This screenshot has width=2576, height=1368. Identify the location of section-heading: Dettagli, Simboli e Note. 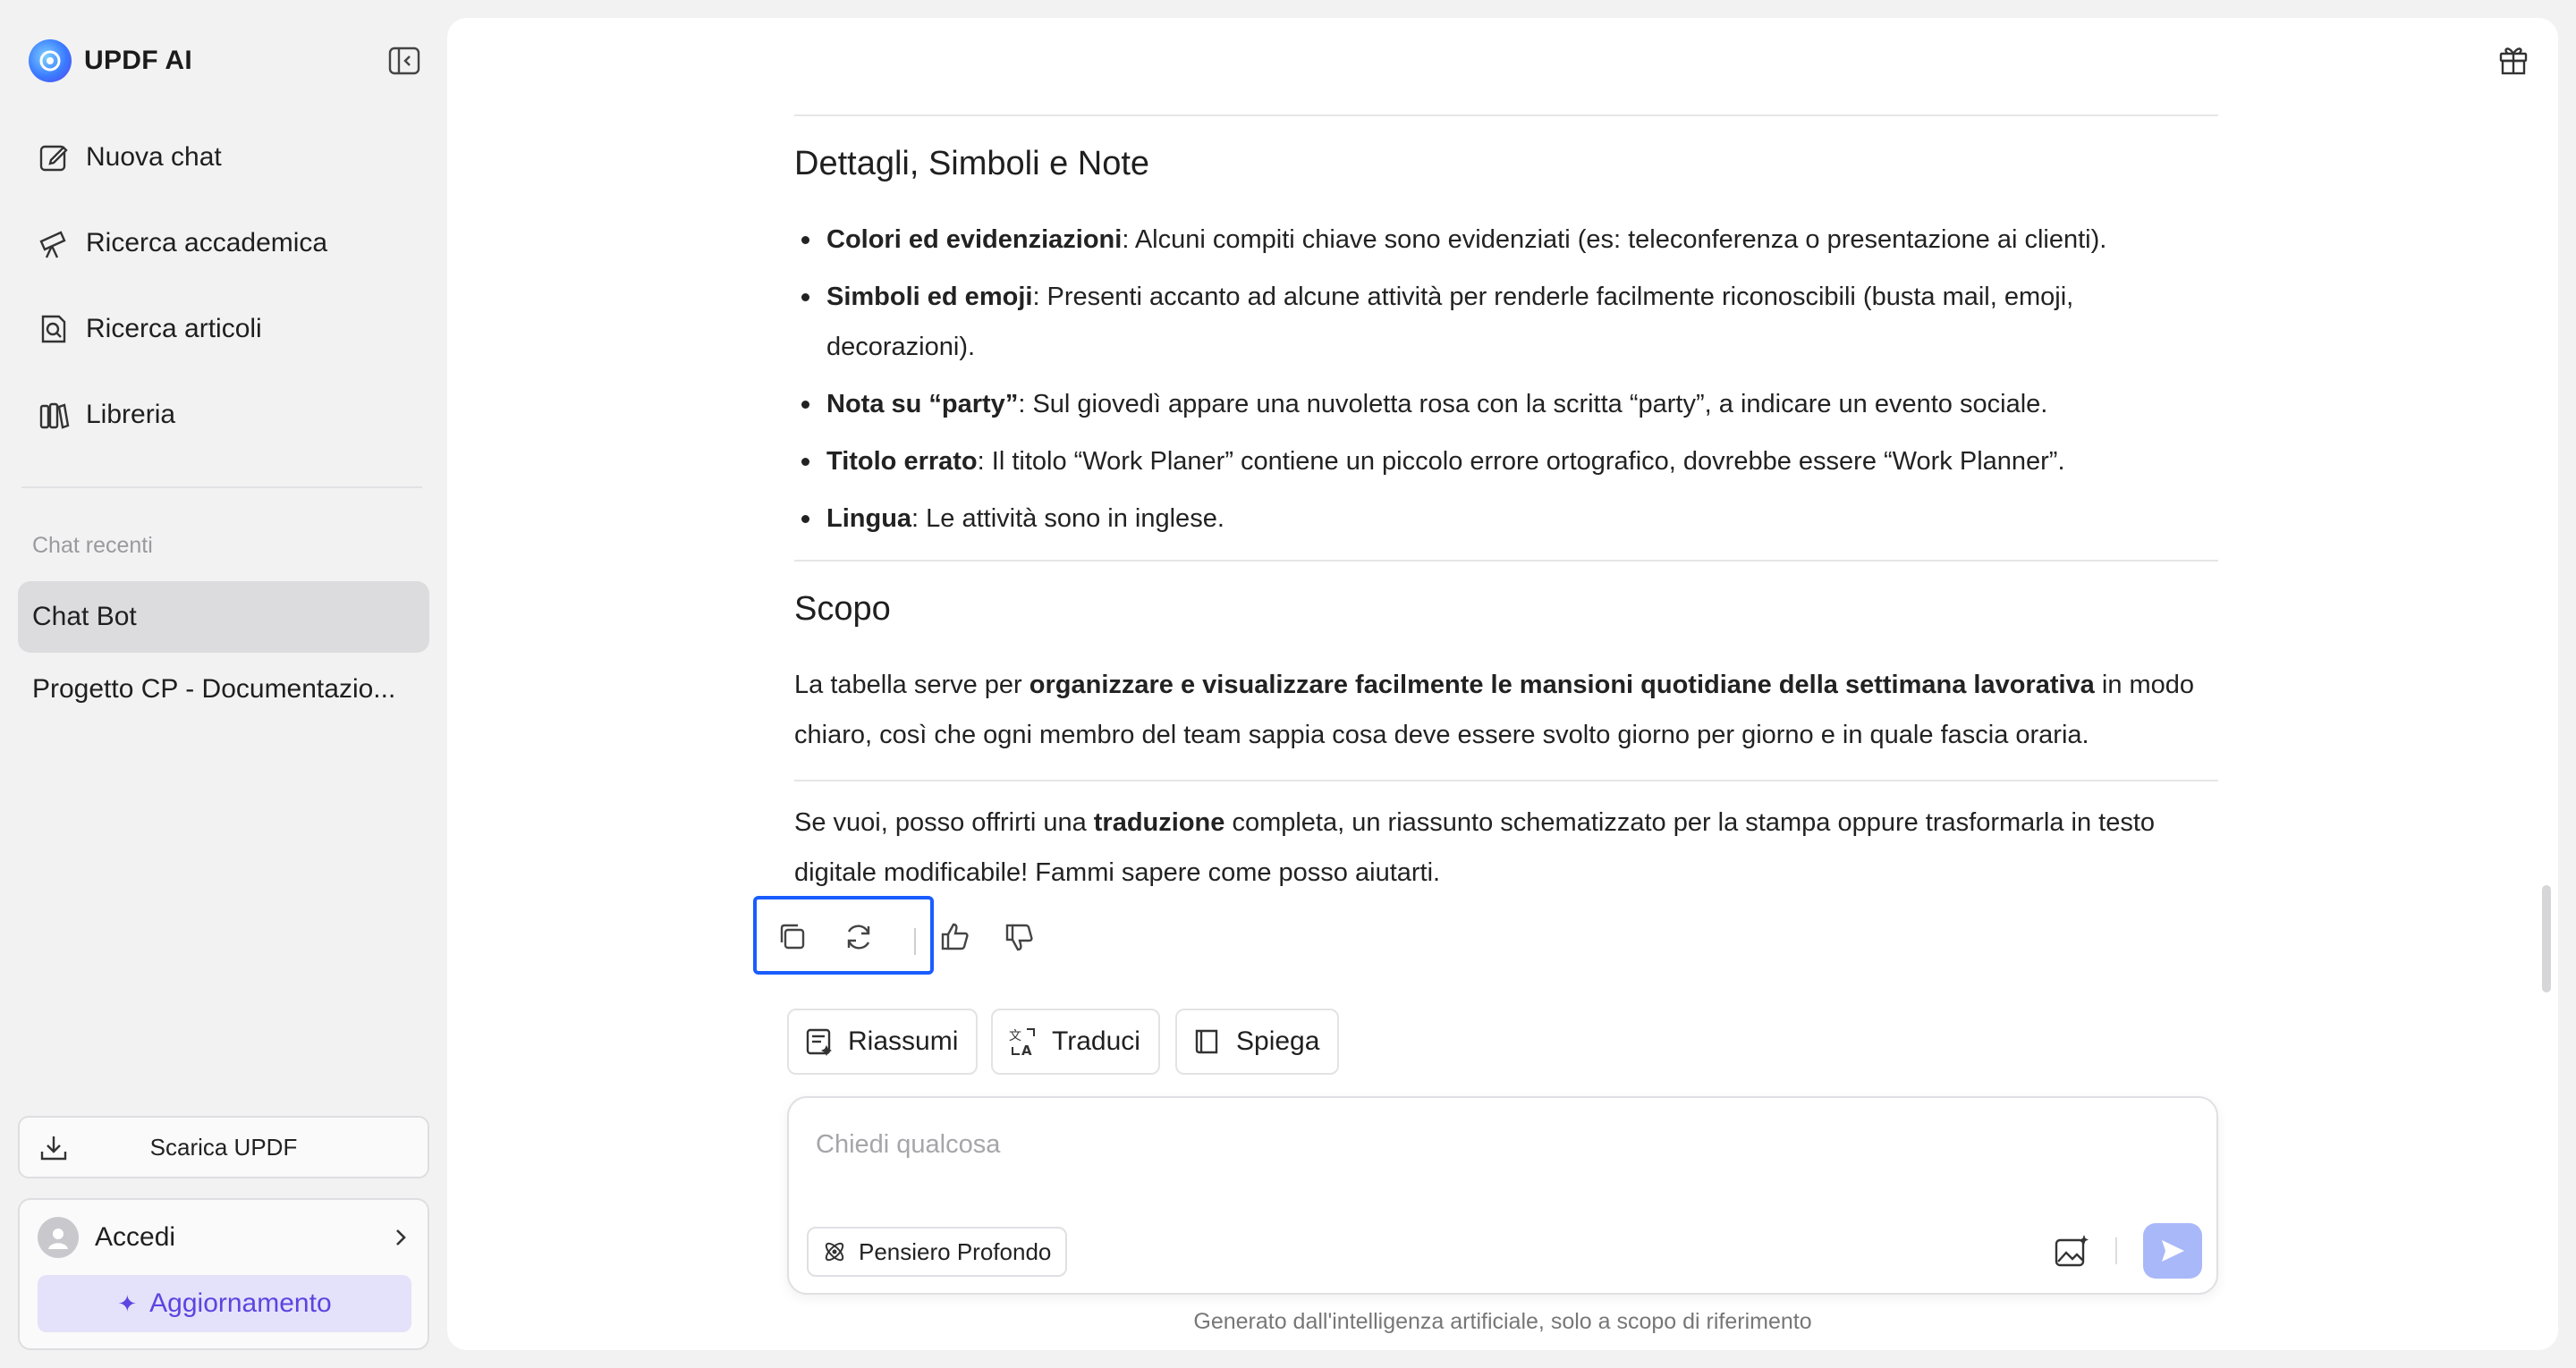
(972, 163).